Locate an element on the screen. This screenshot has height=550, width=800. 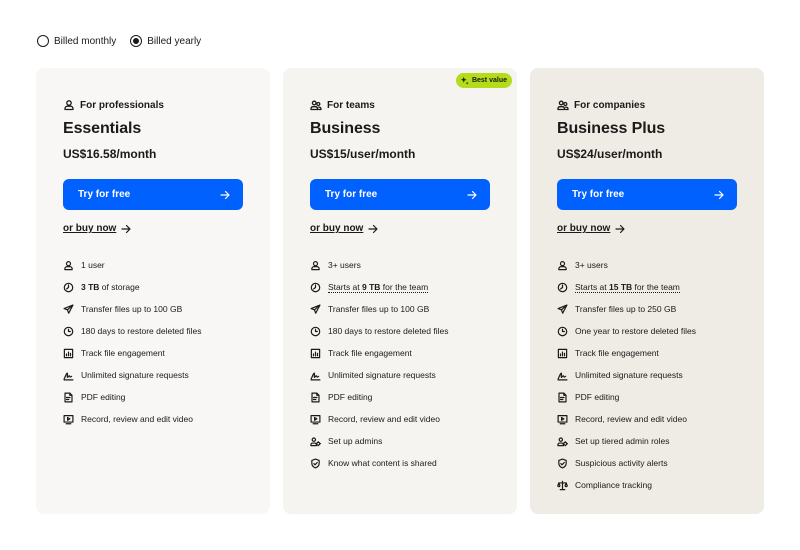
feature-text: Set up admins is located at coordinates (355, 441).